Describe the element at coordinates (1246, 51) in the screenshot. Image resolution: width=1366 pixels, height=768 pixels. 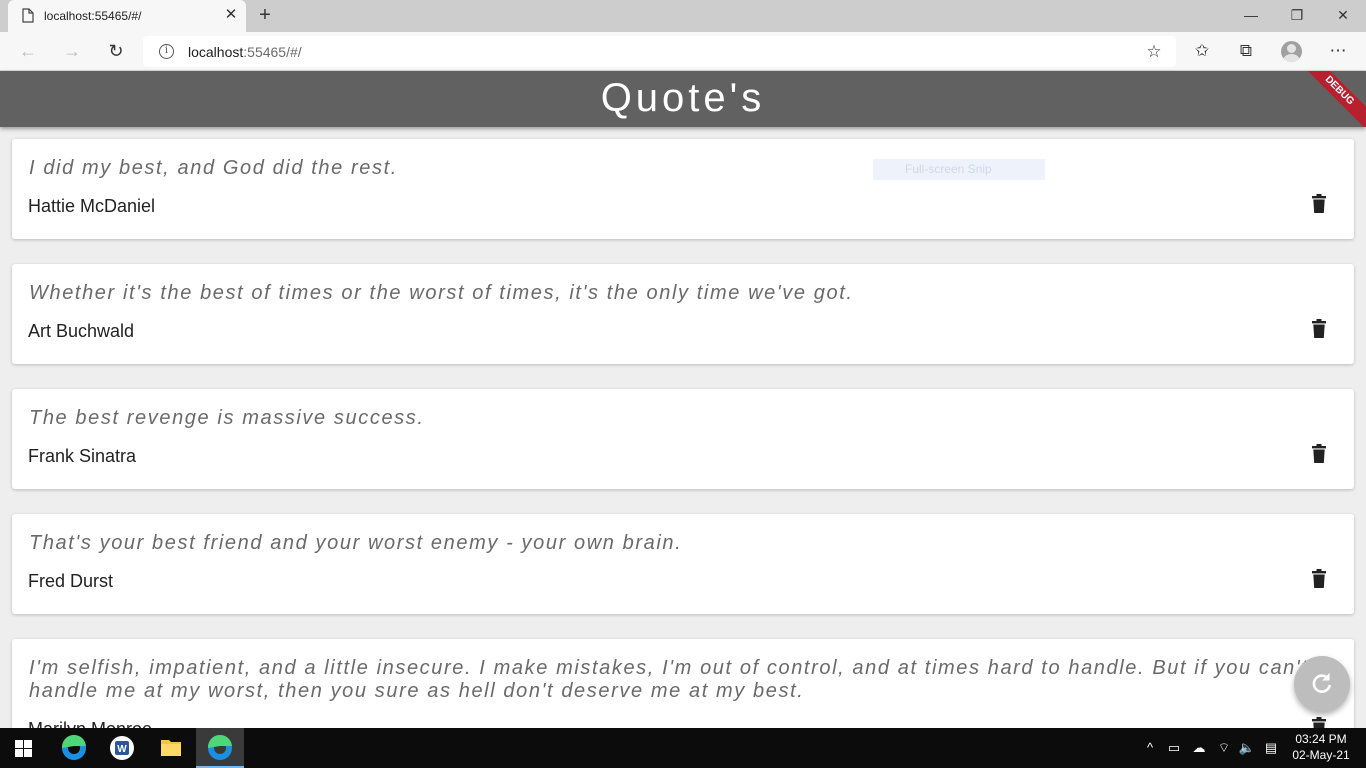
I see `collections-icon: ⧉` at that location.